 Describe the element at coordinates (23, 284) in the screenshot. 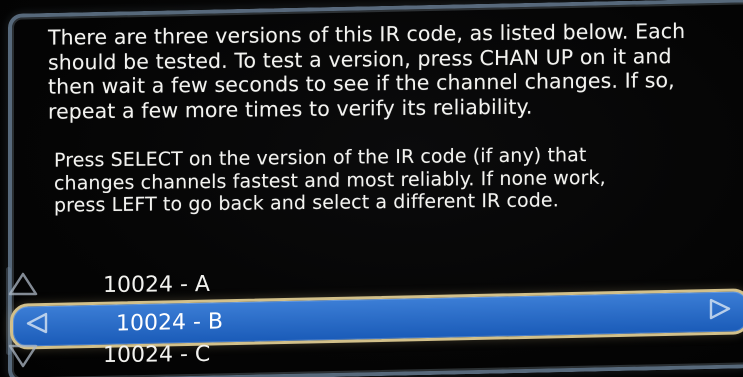

I see `up-arrow-icon` at that location.